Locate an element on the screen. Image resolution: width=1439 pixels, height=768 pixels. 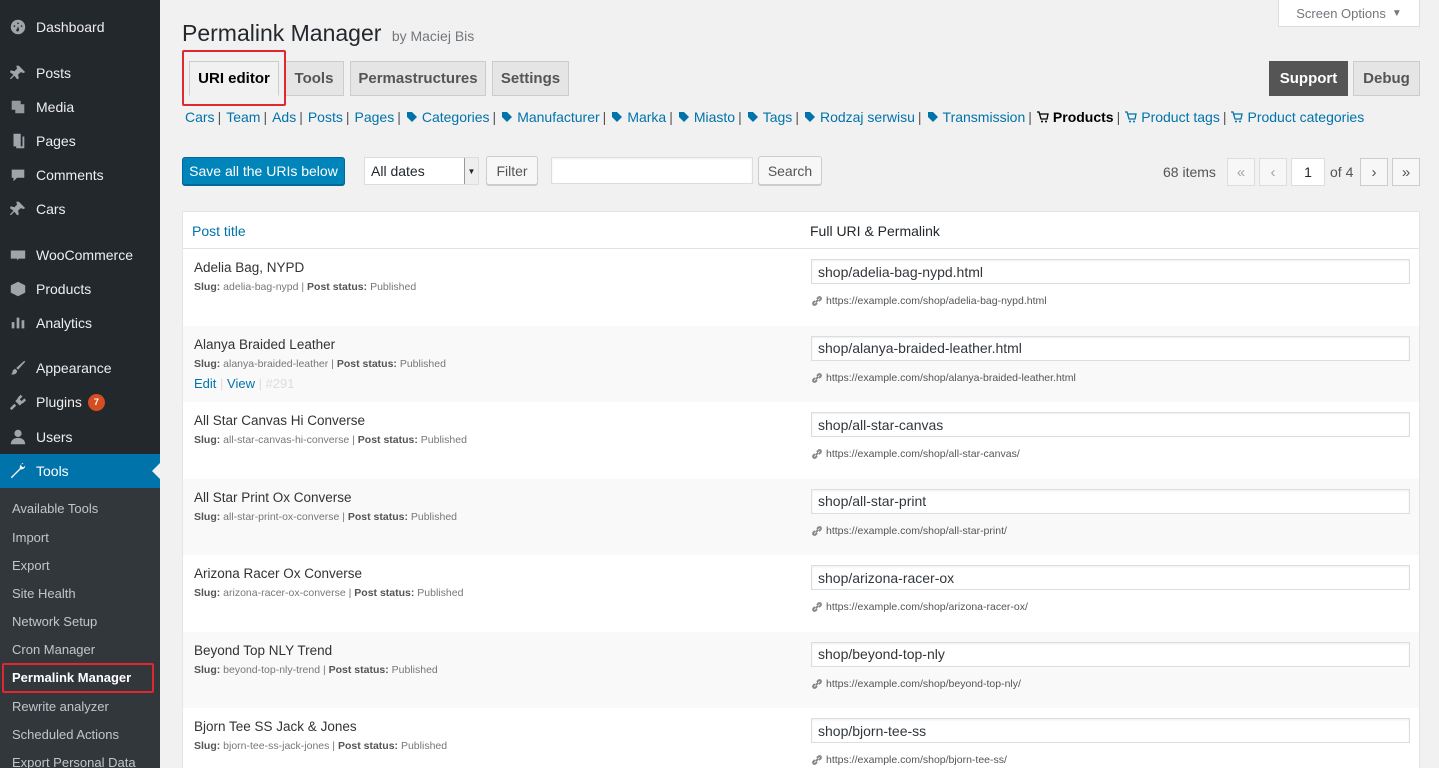
taxonomy-label: Transmission is located at coordinates (984, 117).